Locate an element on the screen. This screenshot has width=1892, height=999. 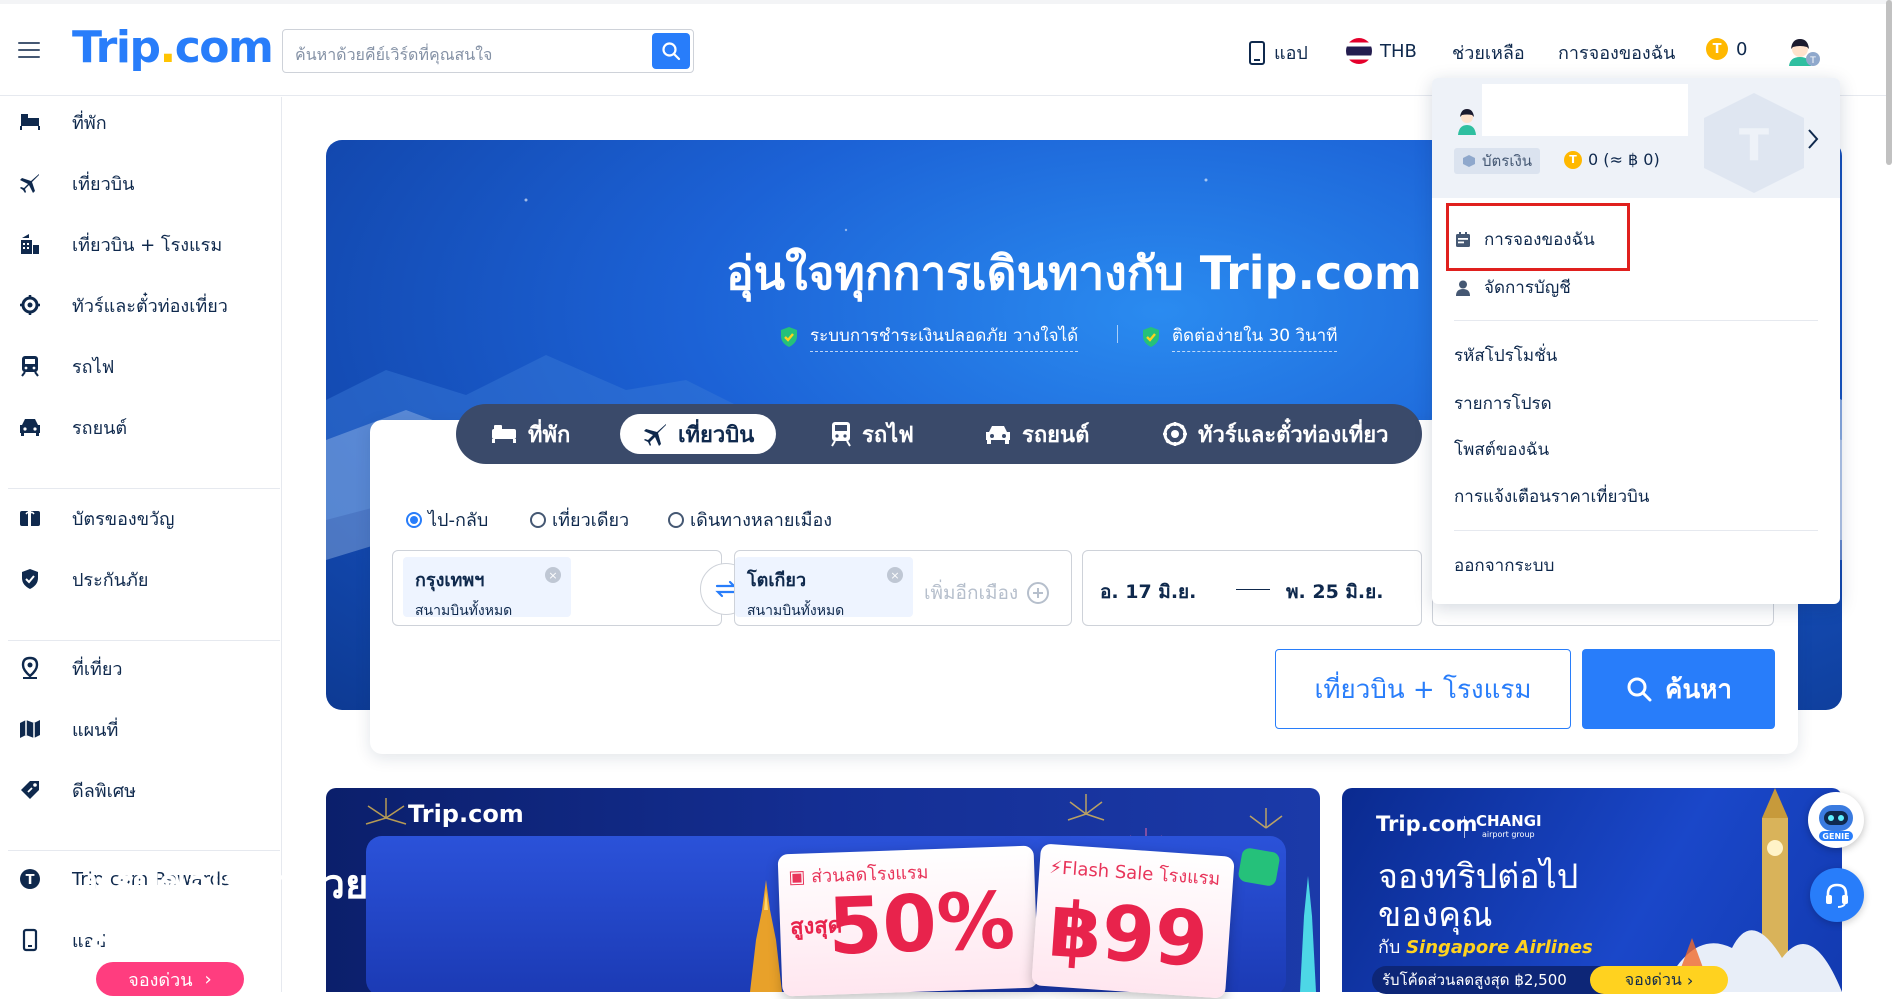
page-scrollbar is located at coordinates (1889, 82).